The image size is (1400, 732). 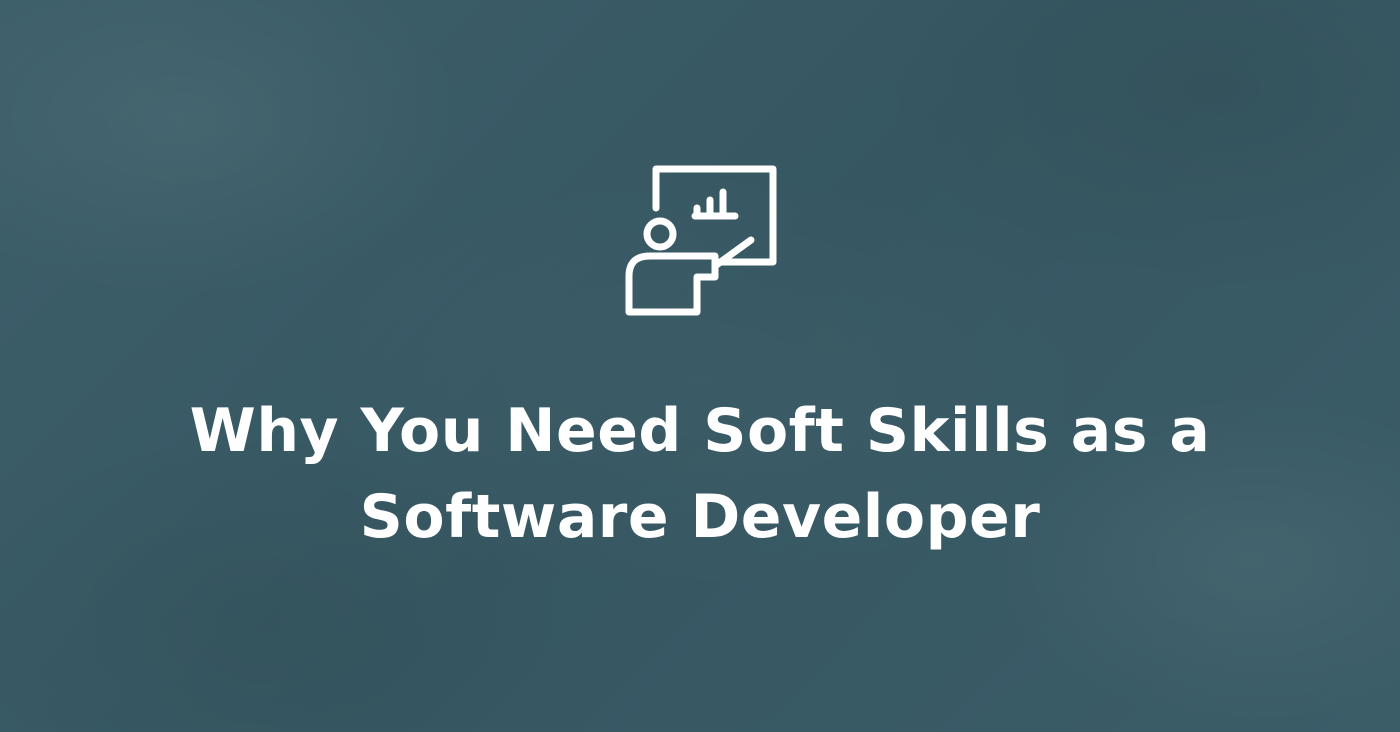 I want to click on title-line-2: Software Developer, so click(x=700, y=517).